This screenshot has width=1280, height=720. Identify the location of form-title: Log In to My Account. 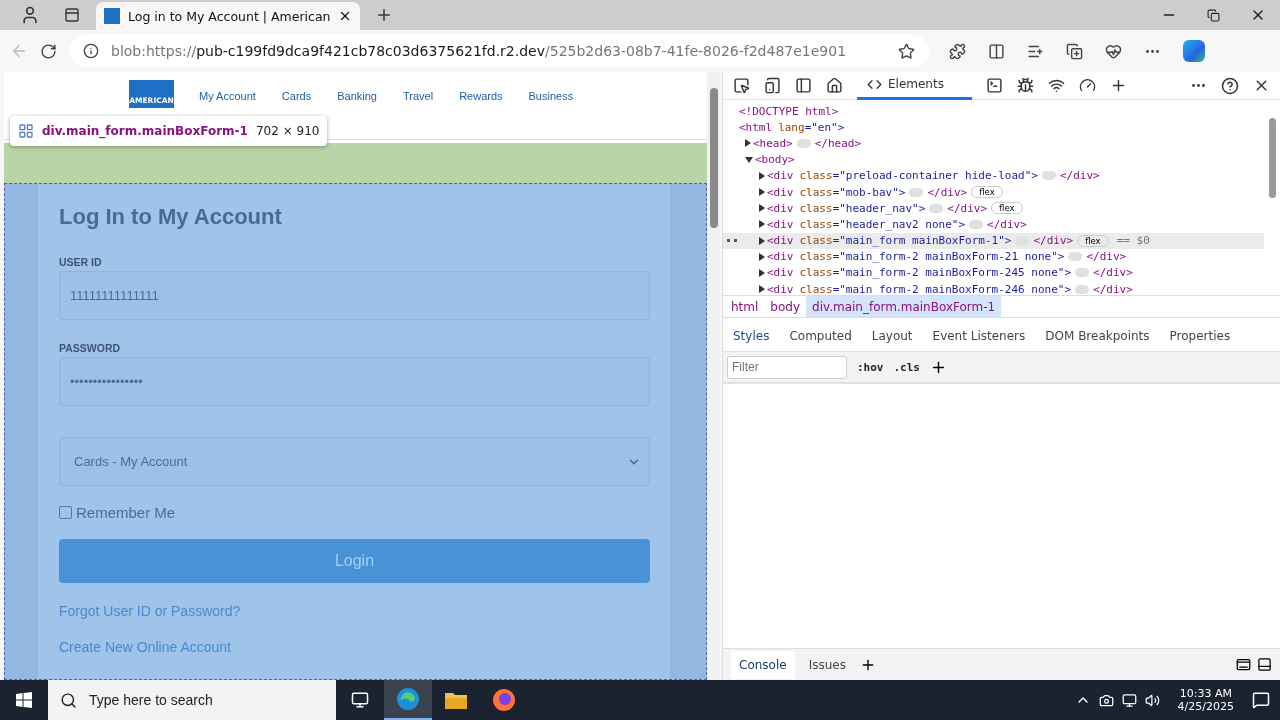
(171, 217).